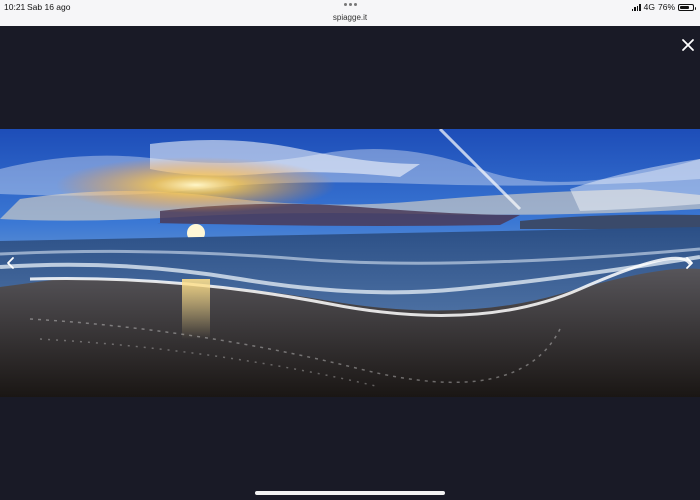  I want to click on previous-image-button, so click(11, 263).